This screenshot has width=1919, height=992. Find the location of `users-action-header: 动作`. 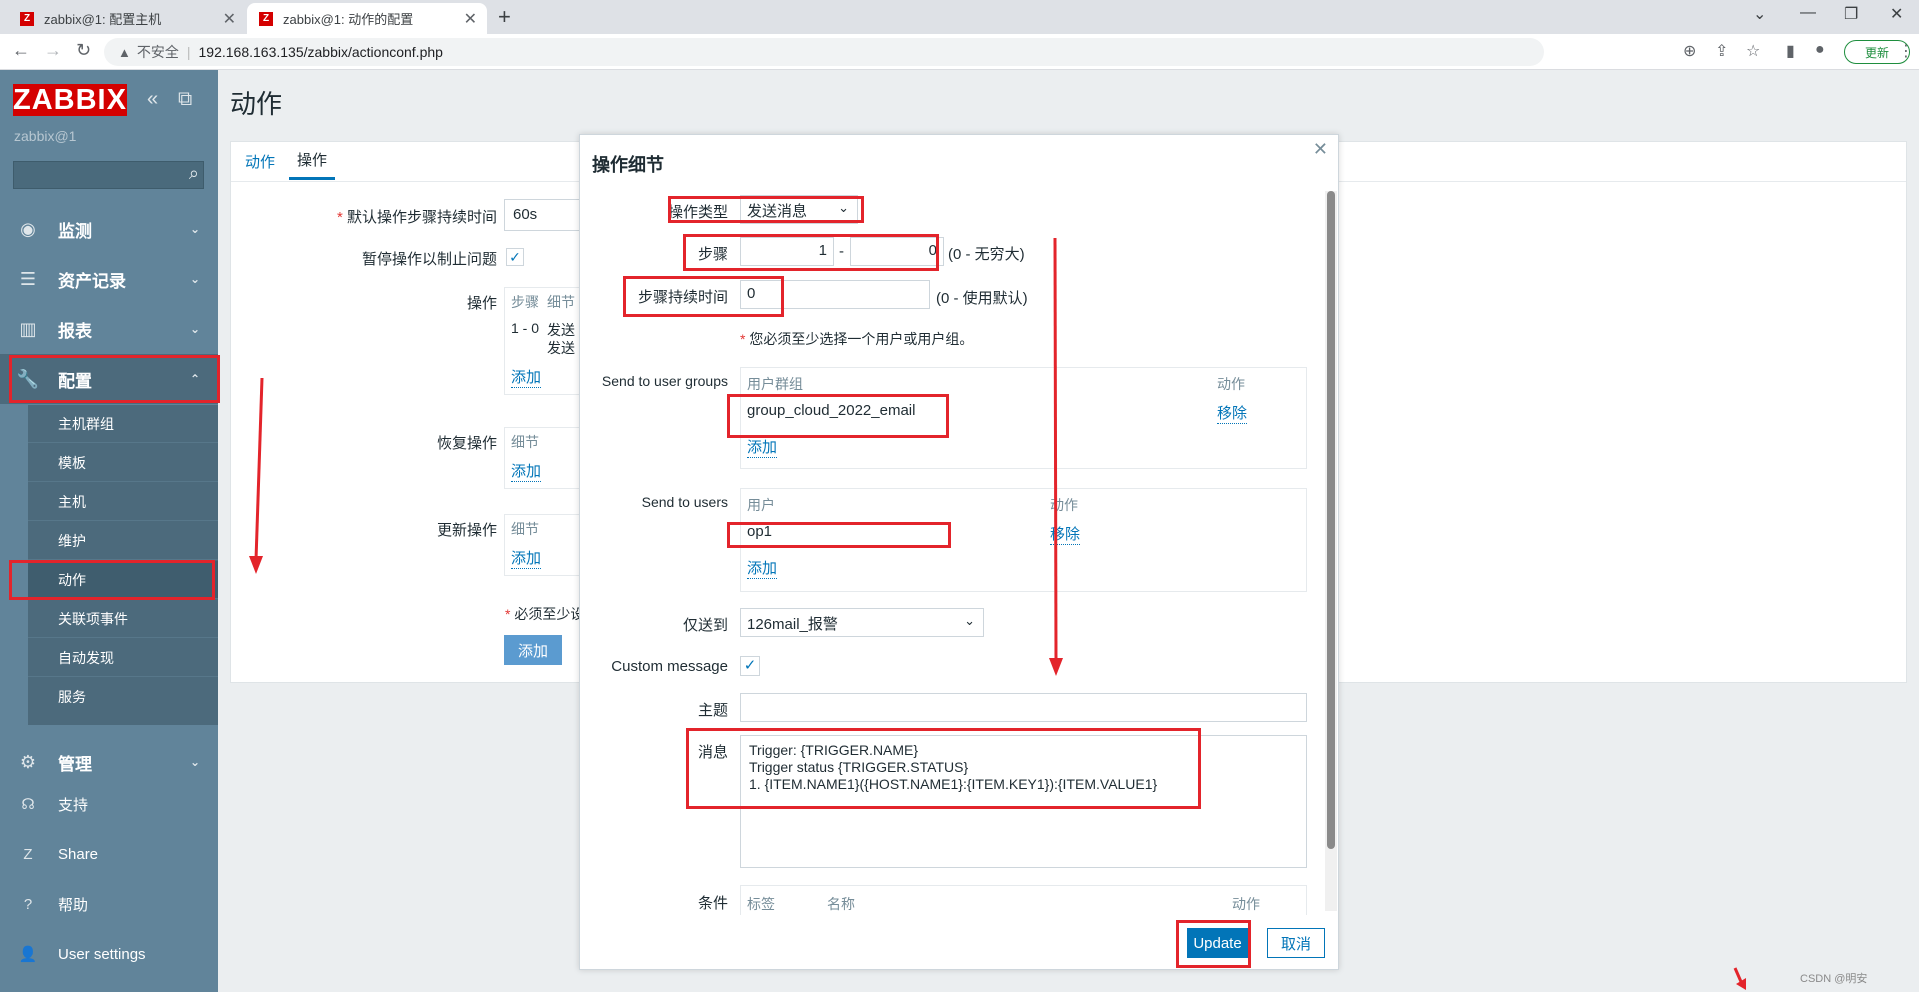

users-action-header: 动作 is located at coordinates (1064, 505).